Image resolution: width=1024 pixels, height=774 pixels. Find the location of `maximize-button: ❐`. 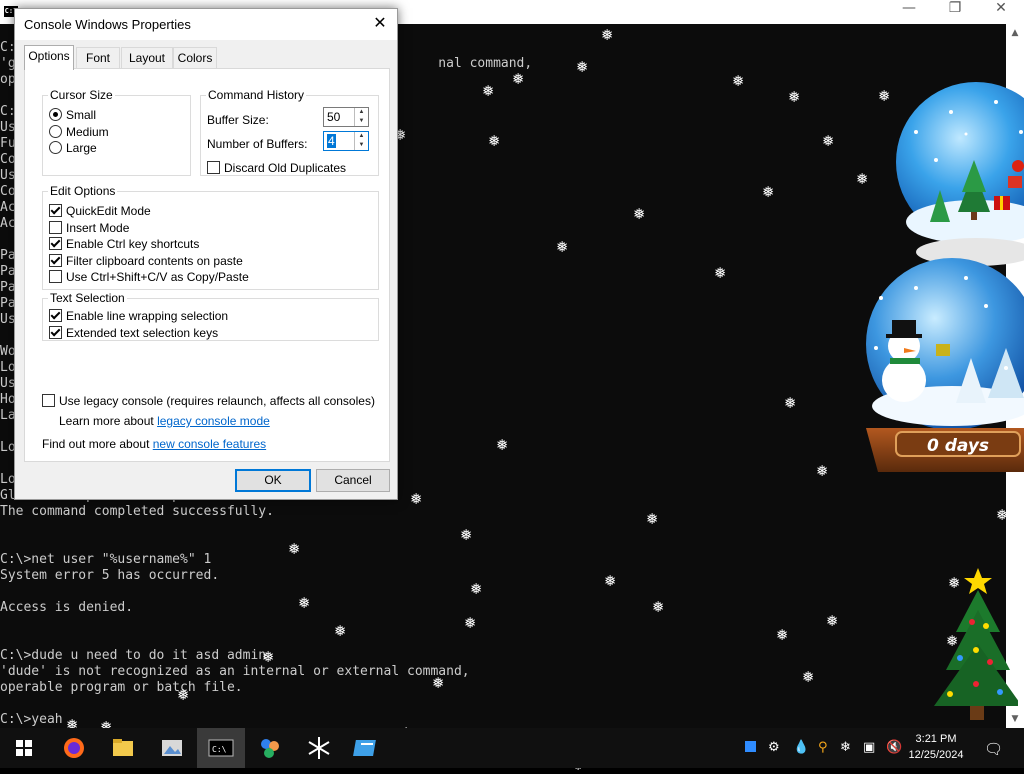

maximize-button: ❐ is located at coordinates (955, 12).